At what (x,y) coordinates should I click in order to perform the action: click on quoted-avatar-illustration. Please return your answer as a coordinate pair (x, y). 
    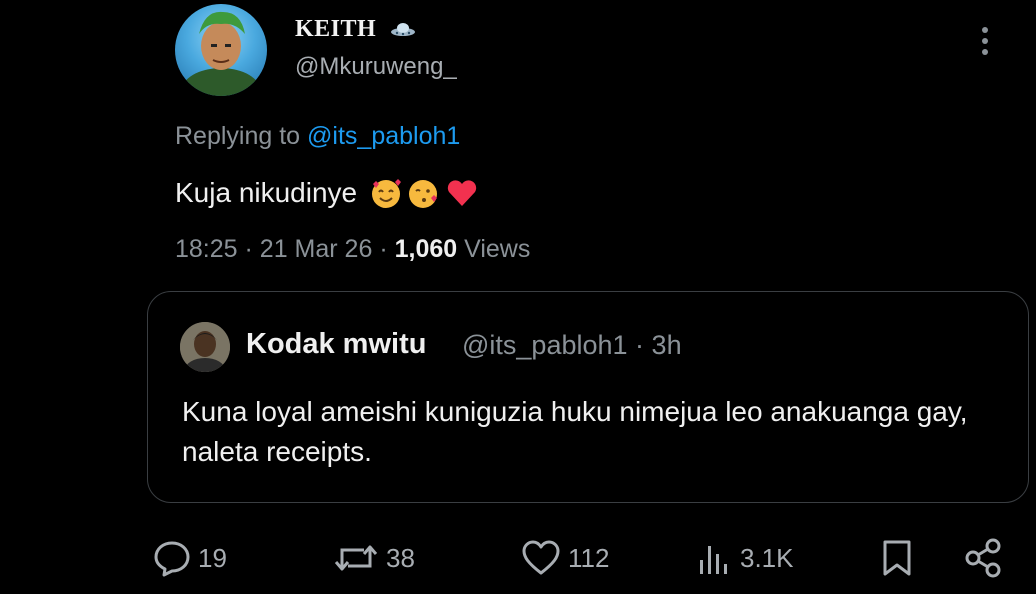
    Looking at the image, I should click on (205, 347).